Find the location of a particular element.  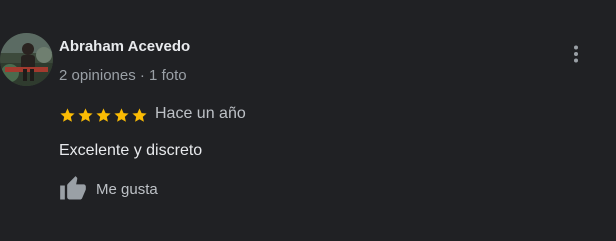

review-date: Hace un año is located at coordinates (200, 113).